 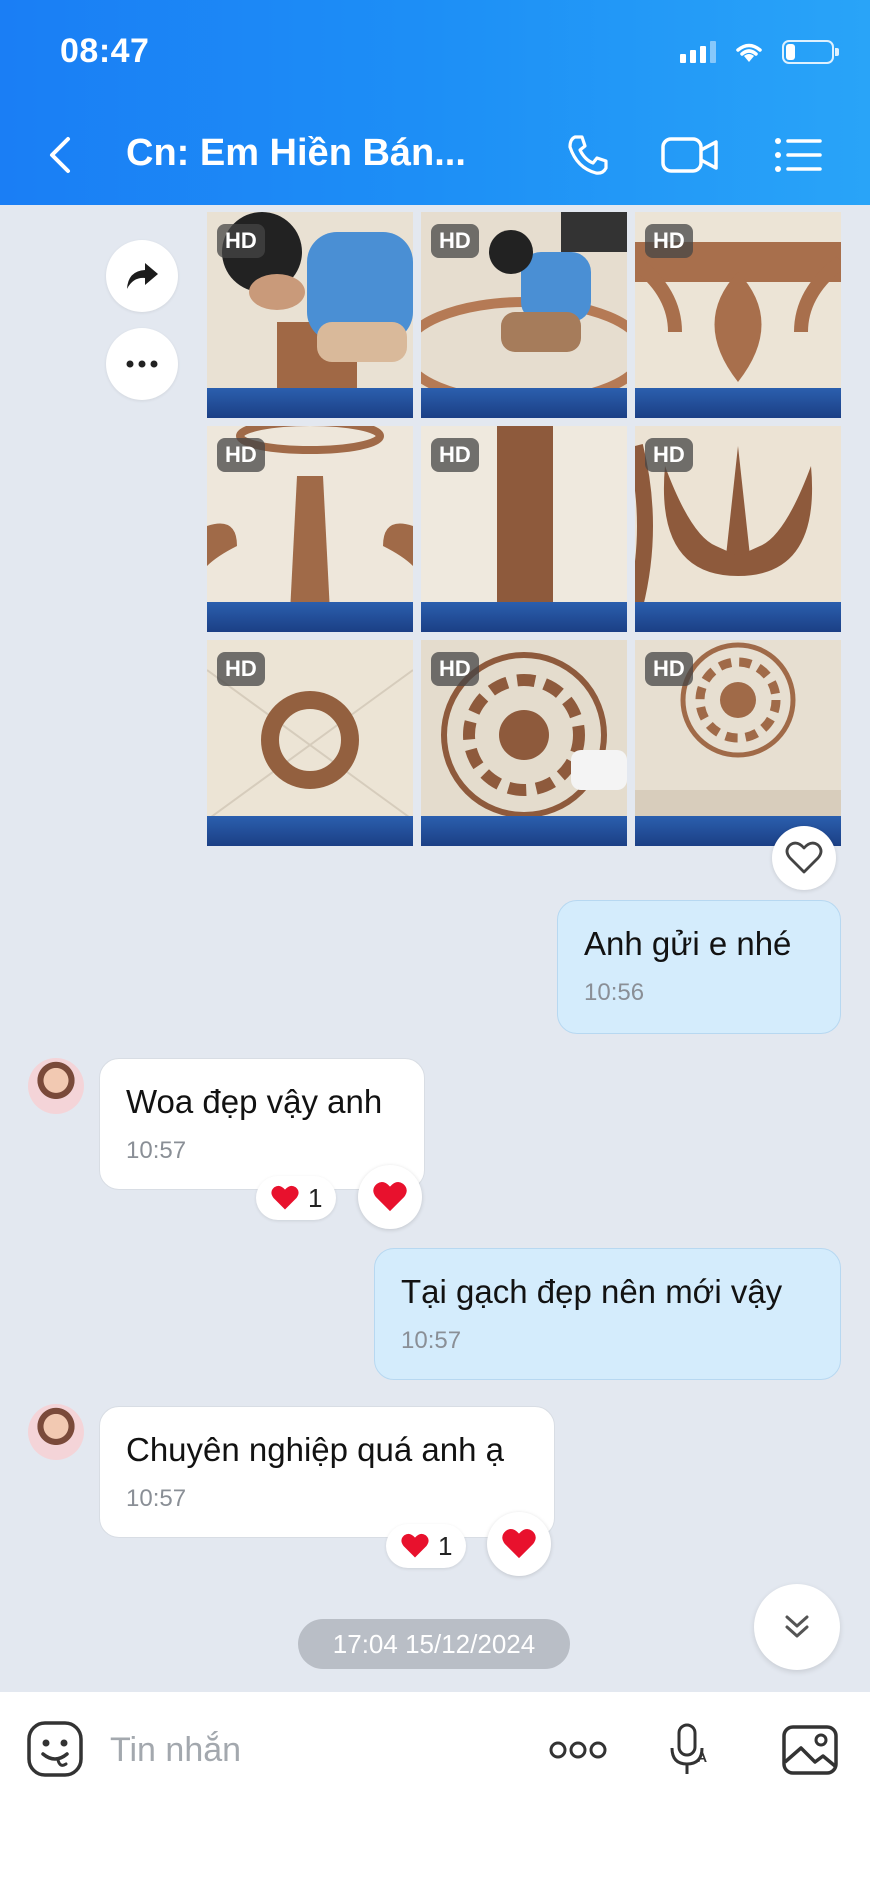 I want to click on share-arrow-icon, so click(x=142, y=276).